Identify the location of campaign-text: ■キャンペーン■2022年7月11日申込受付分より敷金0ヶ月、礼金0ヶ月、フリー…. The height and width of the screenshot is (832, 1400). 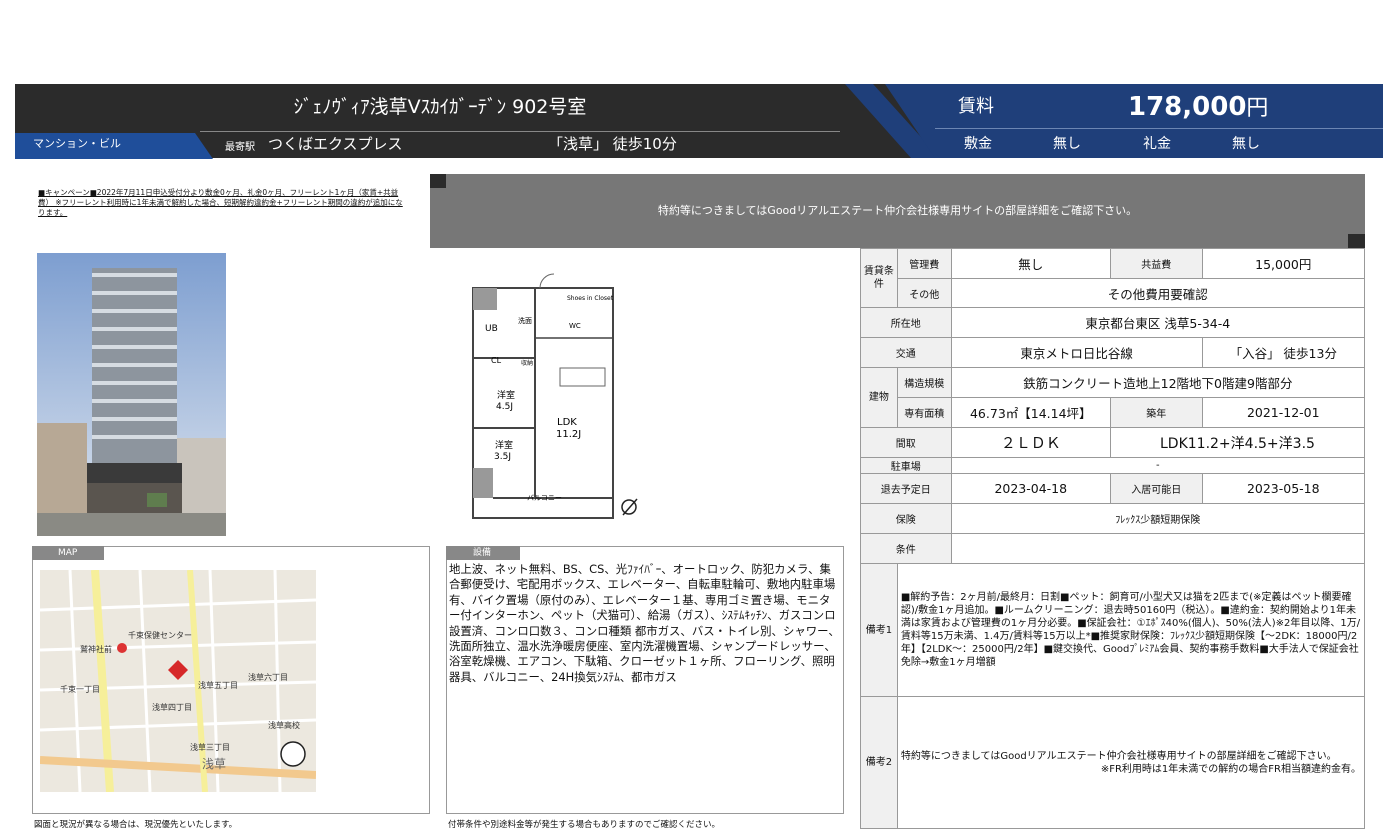
(220, 202).